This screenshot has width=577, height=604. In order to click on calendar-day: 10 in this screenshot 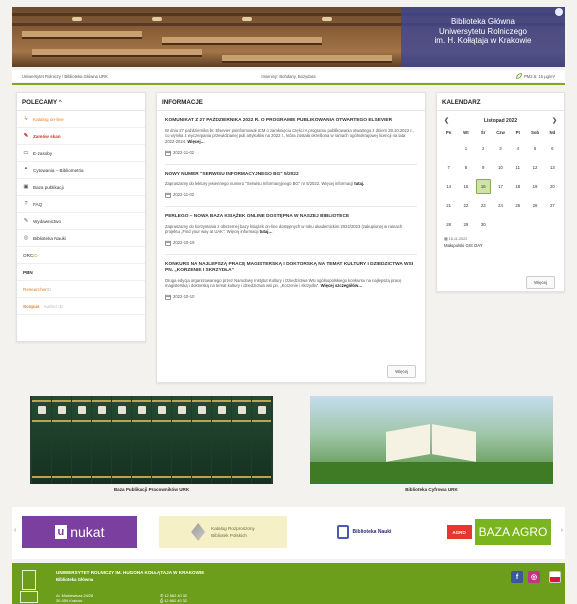, I will do `click(500, 167)`.